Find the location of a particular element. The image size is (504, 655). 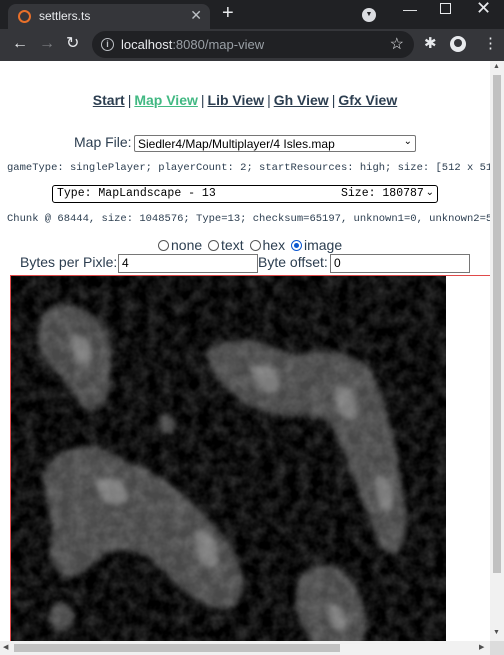

map-file-select: Siedler4/Map/Multiplayer/4 Isles.map ⌄ is located at coordinates (275, 143).